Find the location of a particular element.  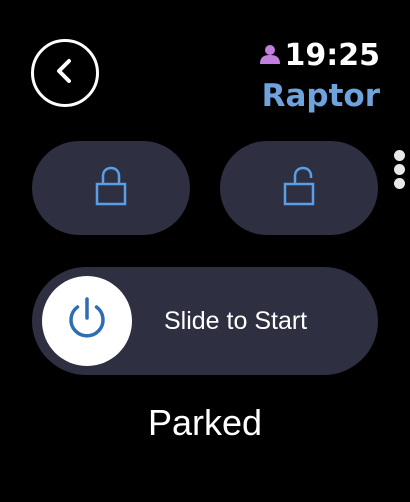

back-button is located at coordinates (65, 73).